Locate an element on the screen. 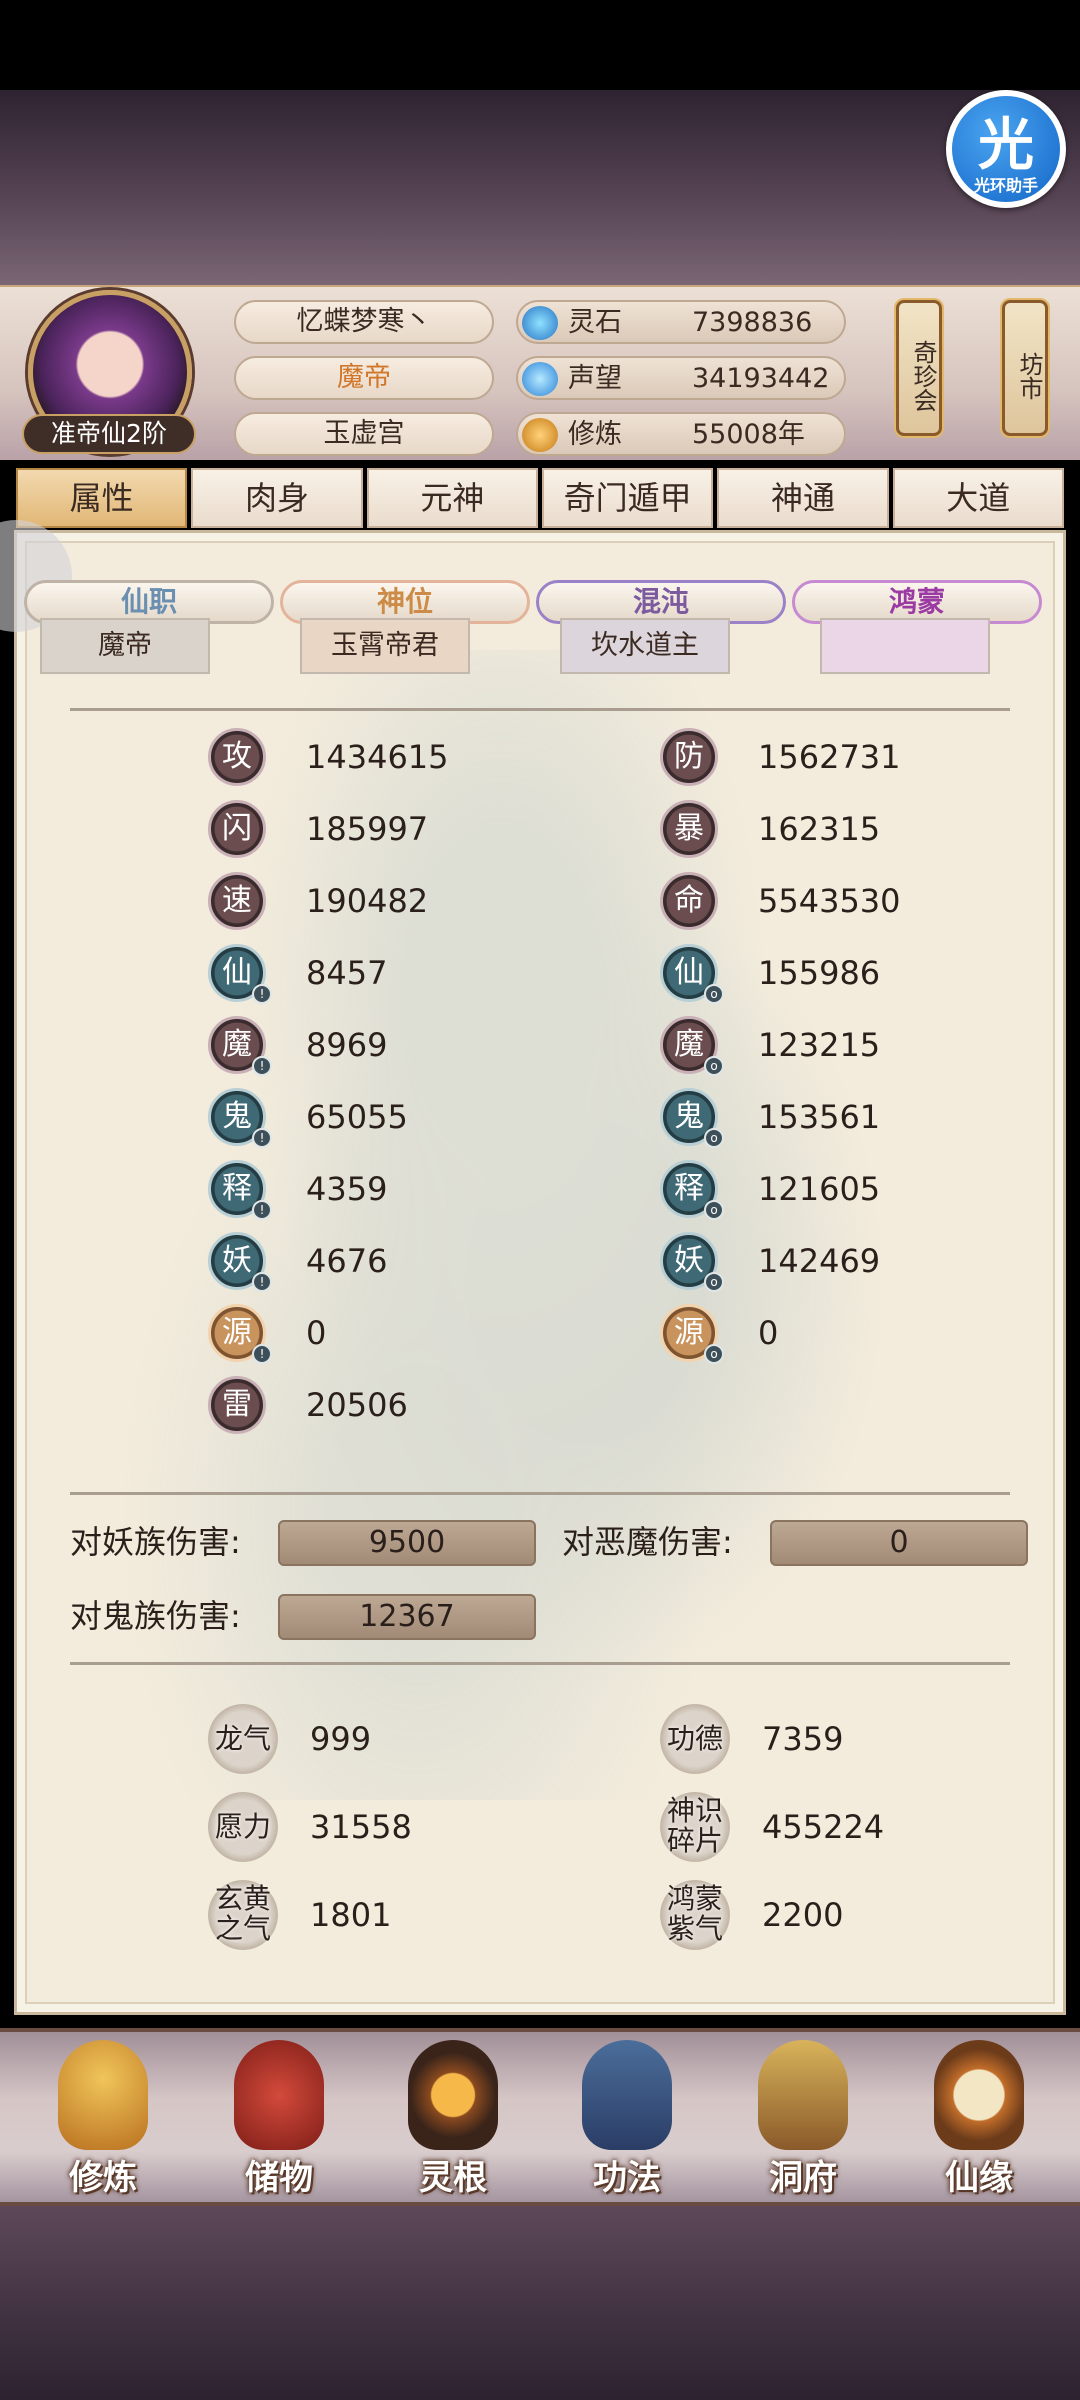 This screenshot has height=2400, width=1080. stat-value: 155986 is located at coordinates (819, 973).